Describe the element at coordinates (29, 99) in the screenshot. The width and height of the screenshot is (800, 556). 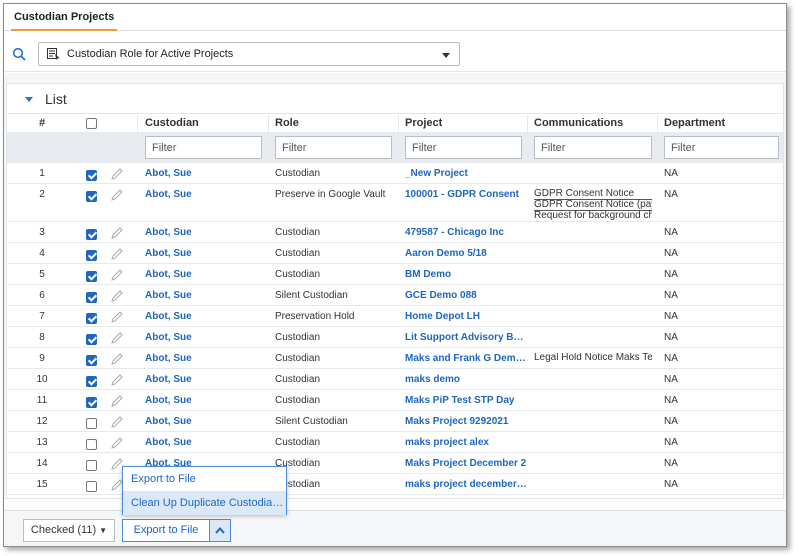
I see `collapse-caret-icon` at that location.